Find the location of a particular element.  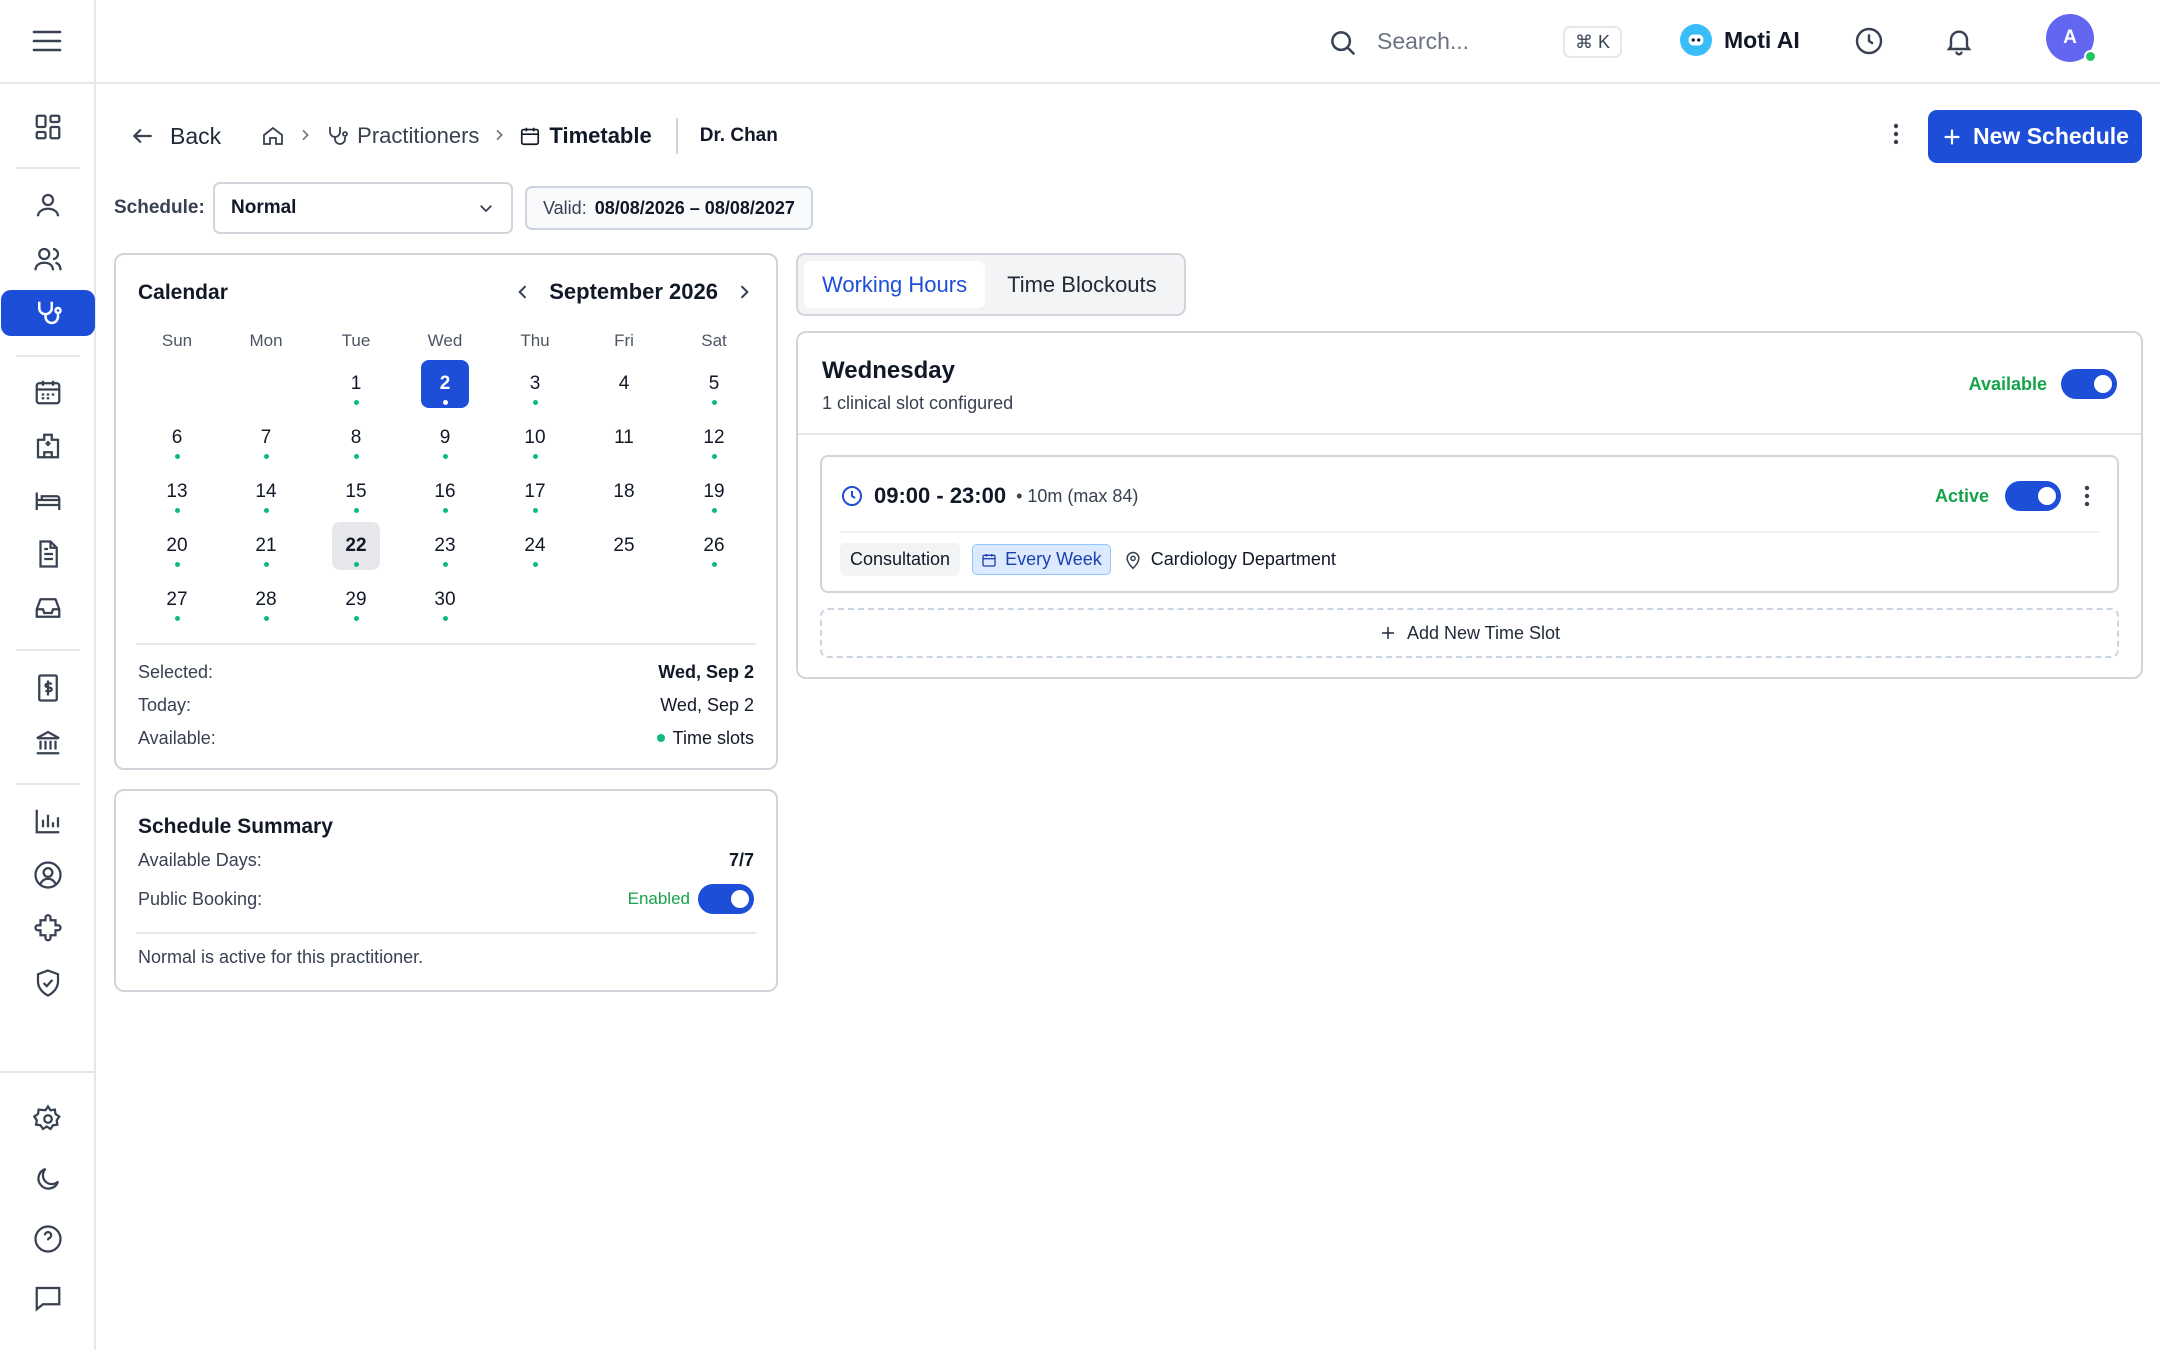

calendar-day: 17 is located at coordinates (535, 492).